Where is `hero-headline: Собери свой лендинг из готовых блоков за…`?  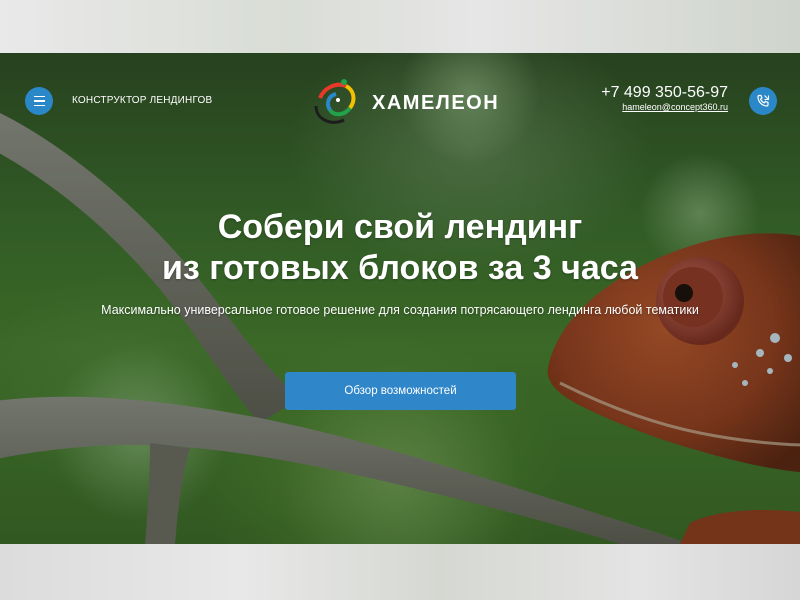
hero-headline: Собери свой лендинг из готовых блоков за… is located at coordinates (400, 248).